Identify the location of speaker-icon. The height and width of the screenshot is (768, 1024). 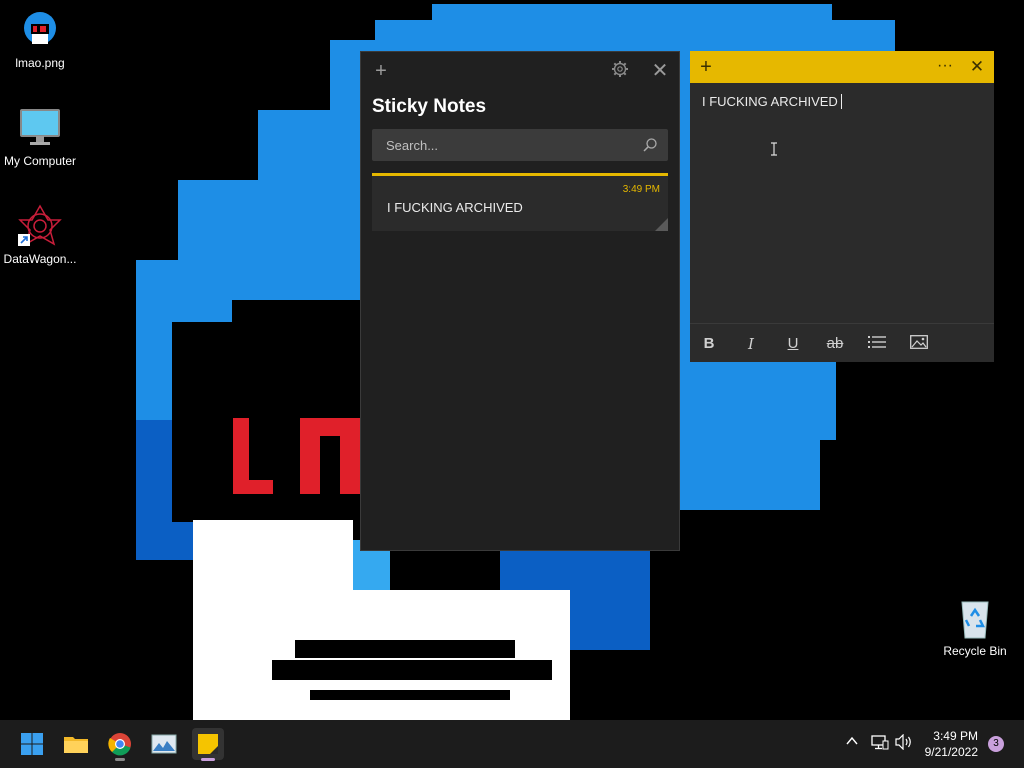
(903, 742).